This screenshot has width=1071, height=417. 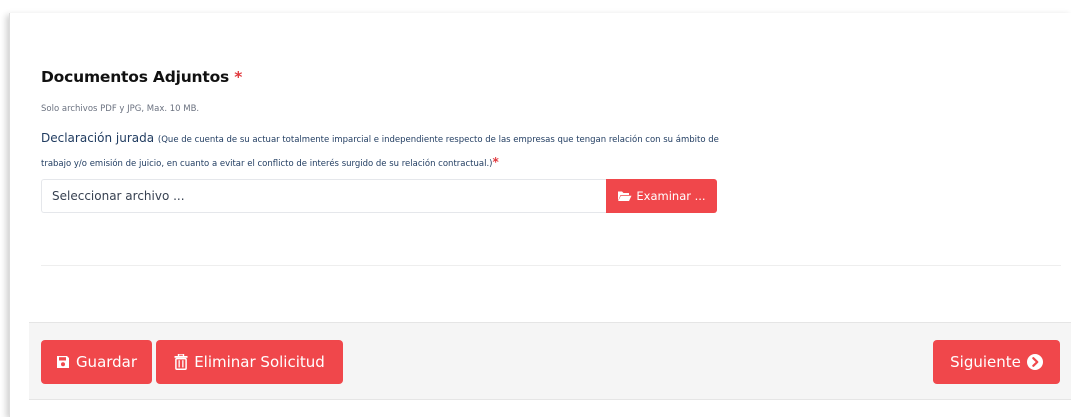 I want to click on trash-icon, so click(x=181, y=362).